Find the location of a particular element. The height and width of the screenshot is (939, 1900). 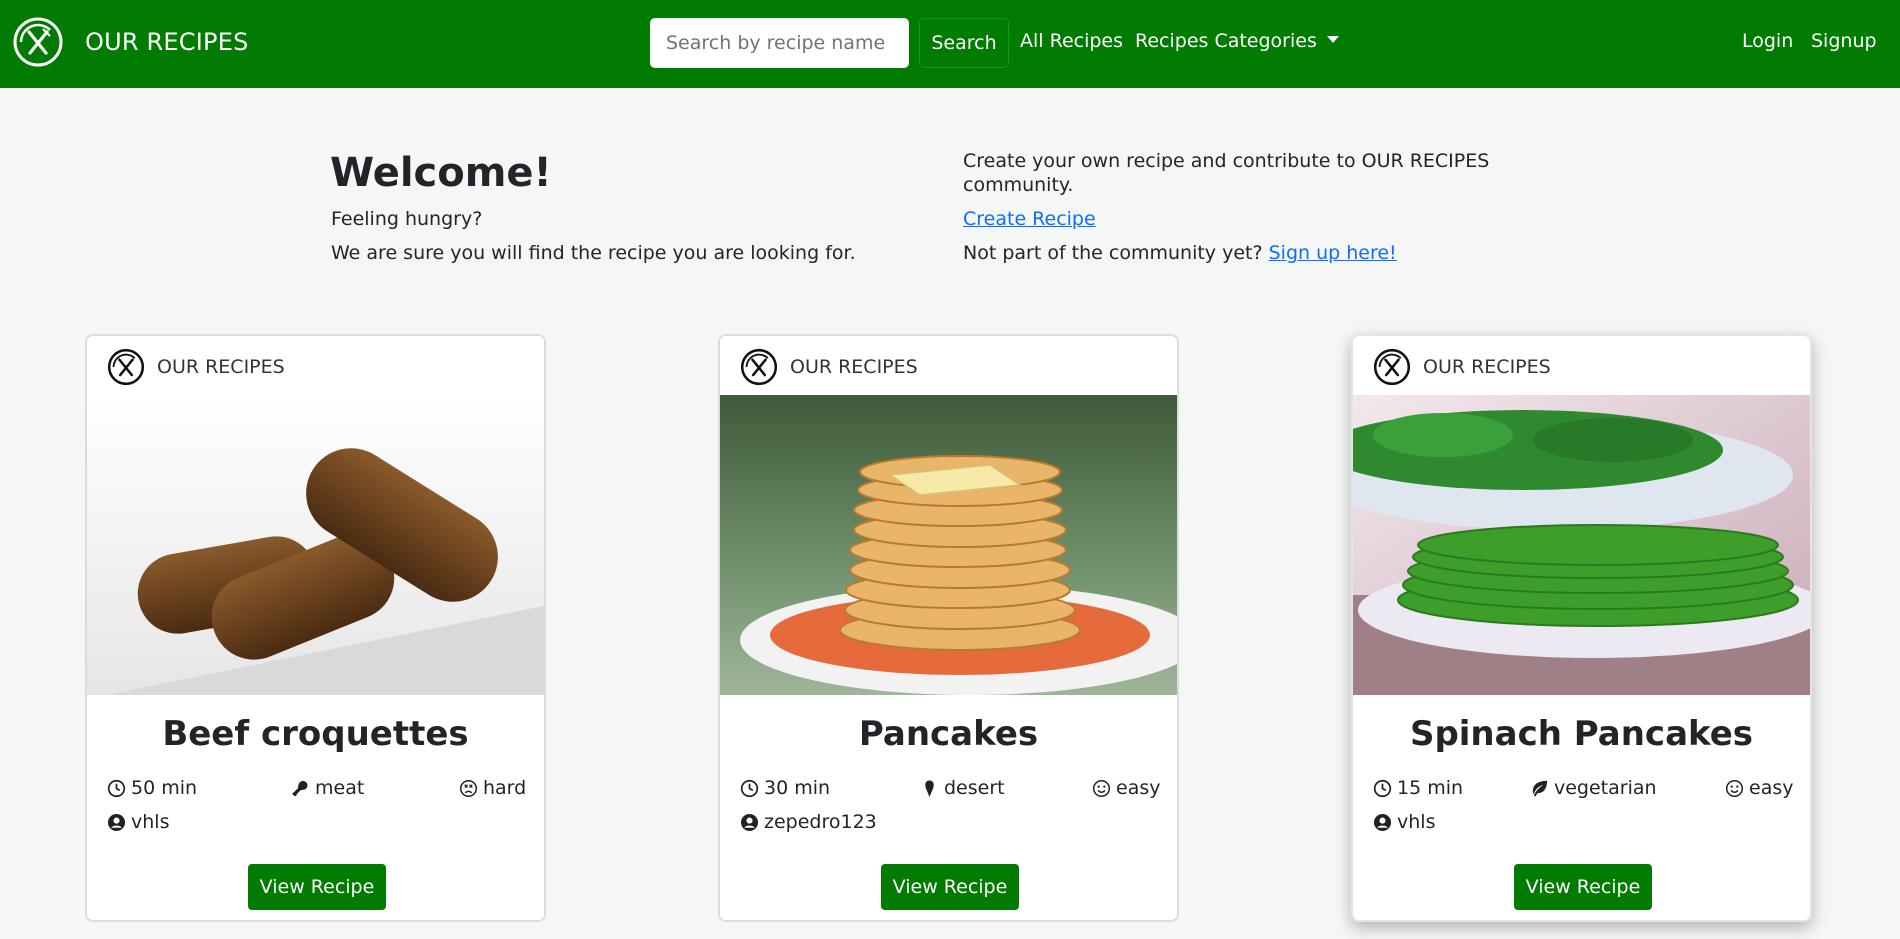

time-value: 30 min is located at coordinates (797, 788).